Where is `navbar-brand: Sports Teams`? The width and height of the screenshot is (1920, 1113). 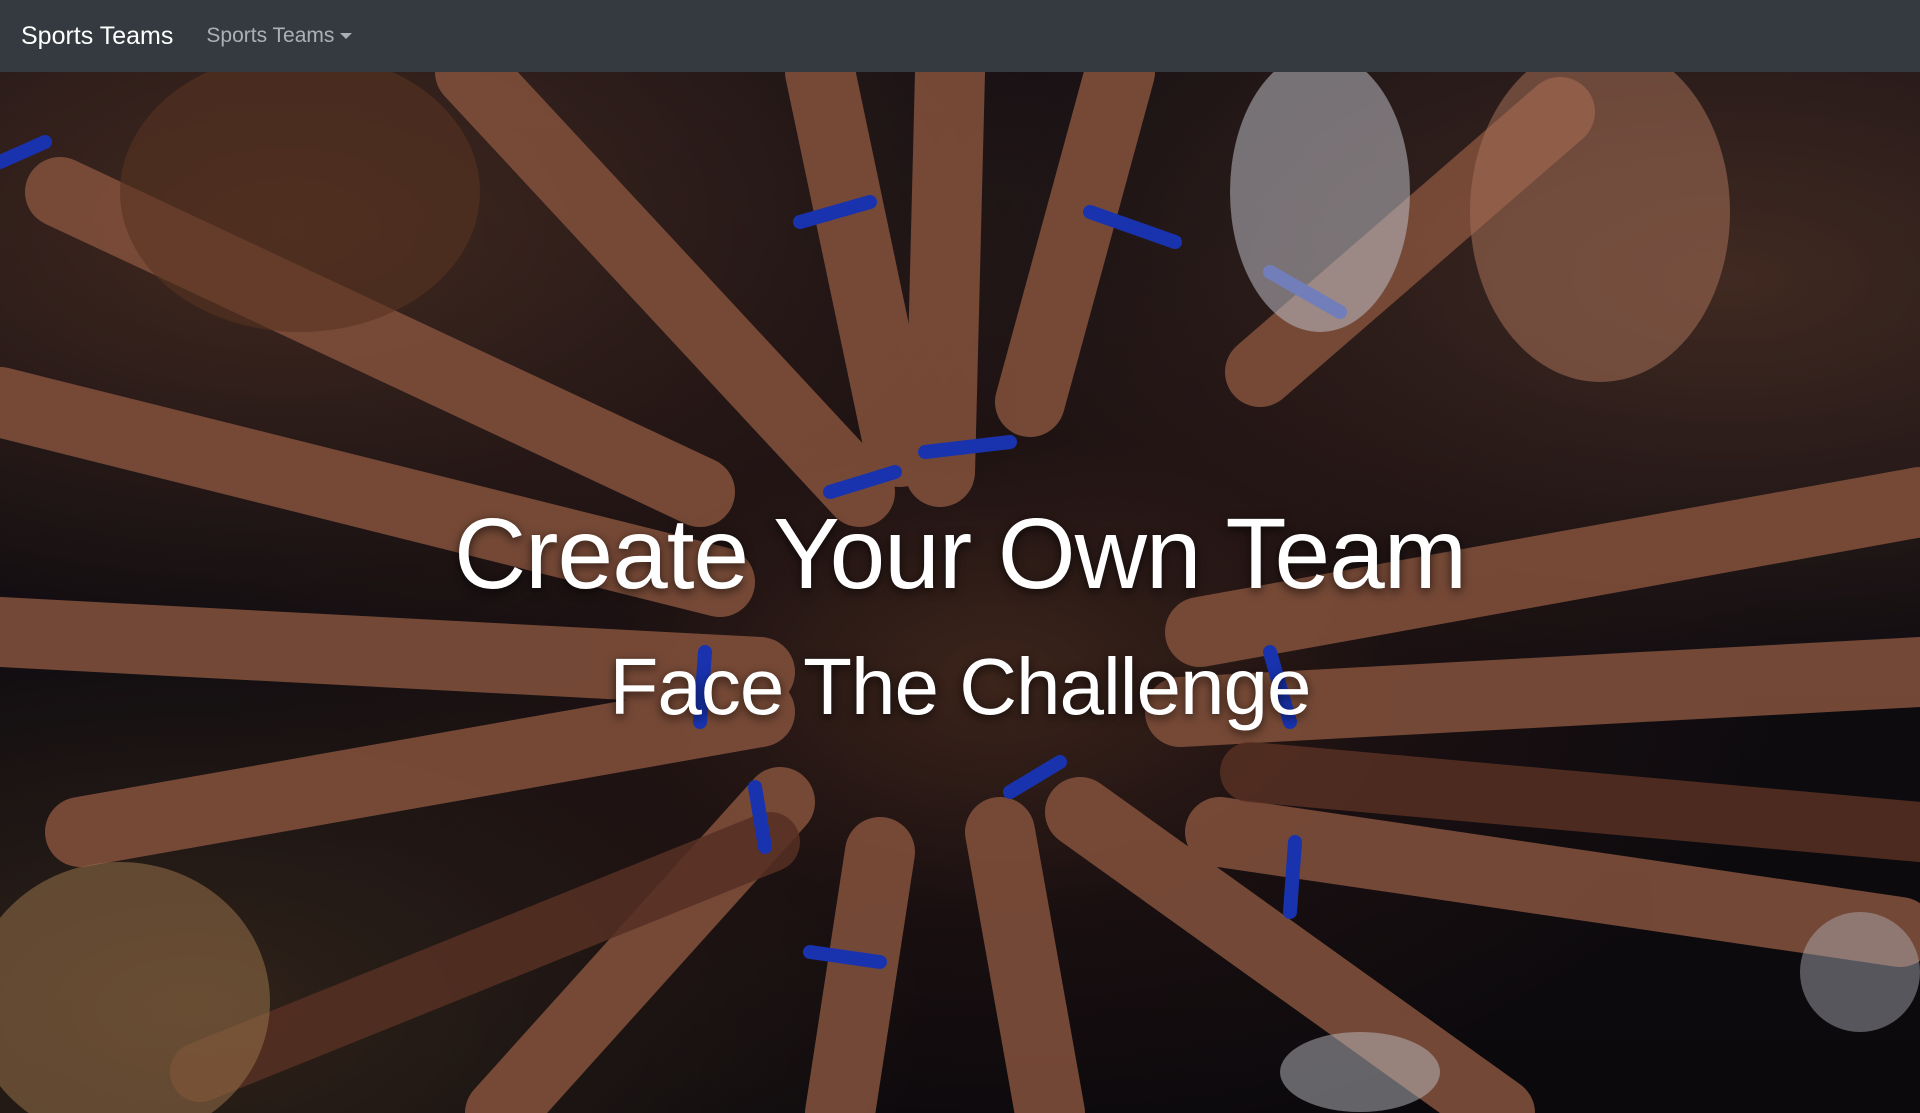
navbar-brand: Sports Teams is located at coordinates (97, 36).